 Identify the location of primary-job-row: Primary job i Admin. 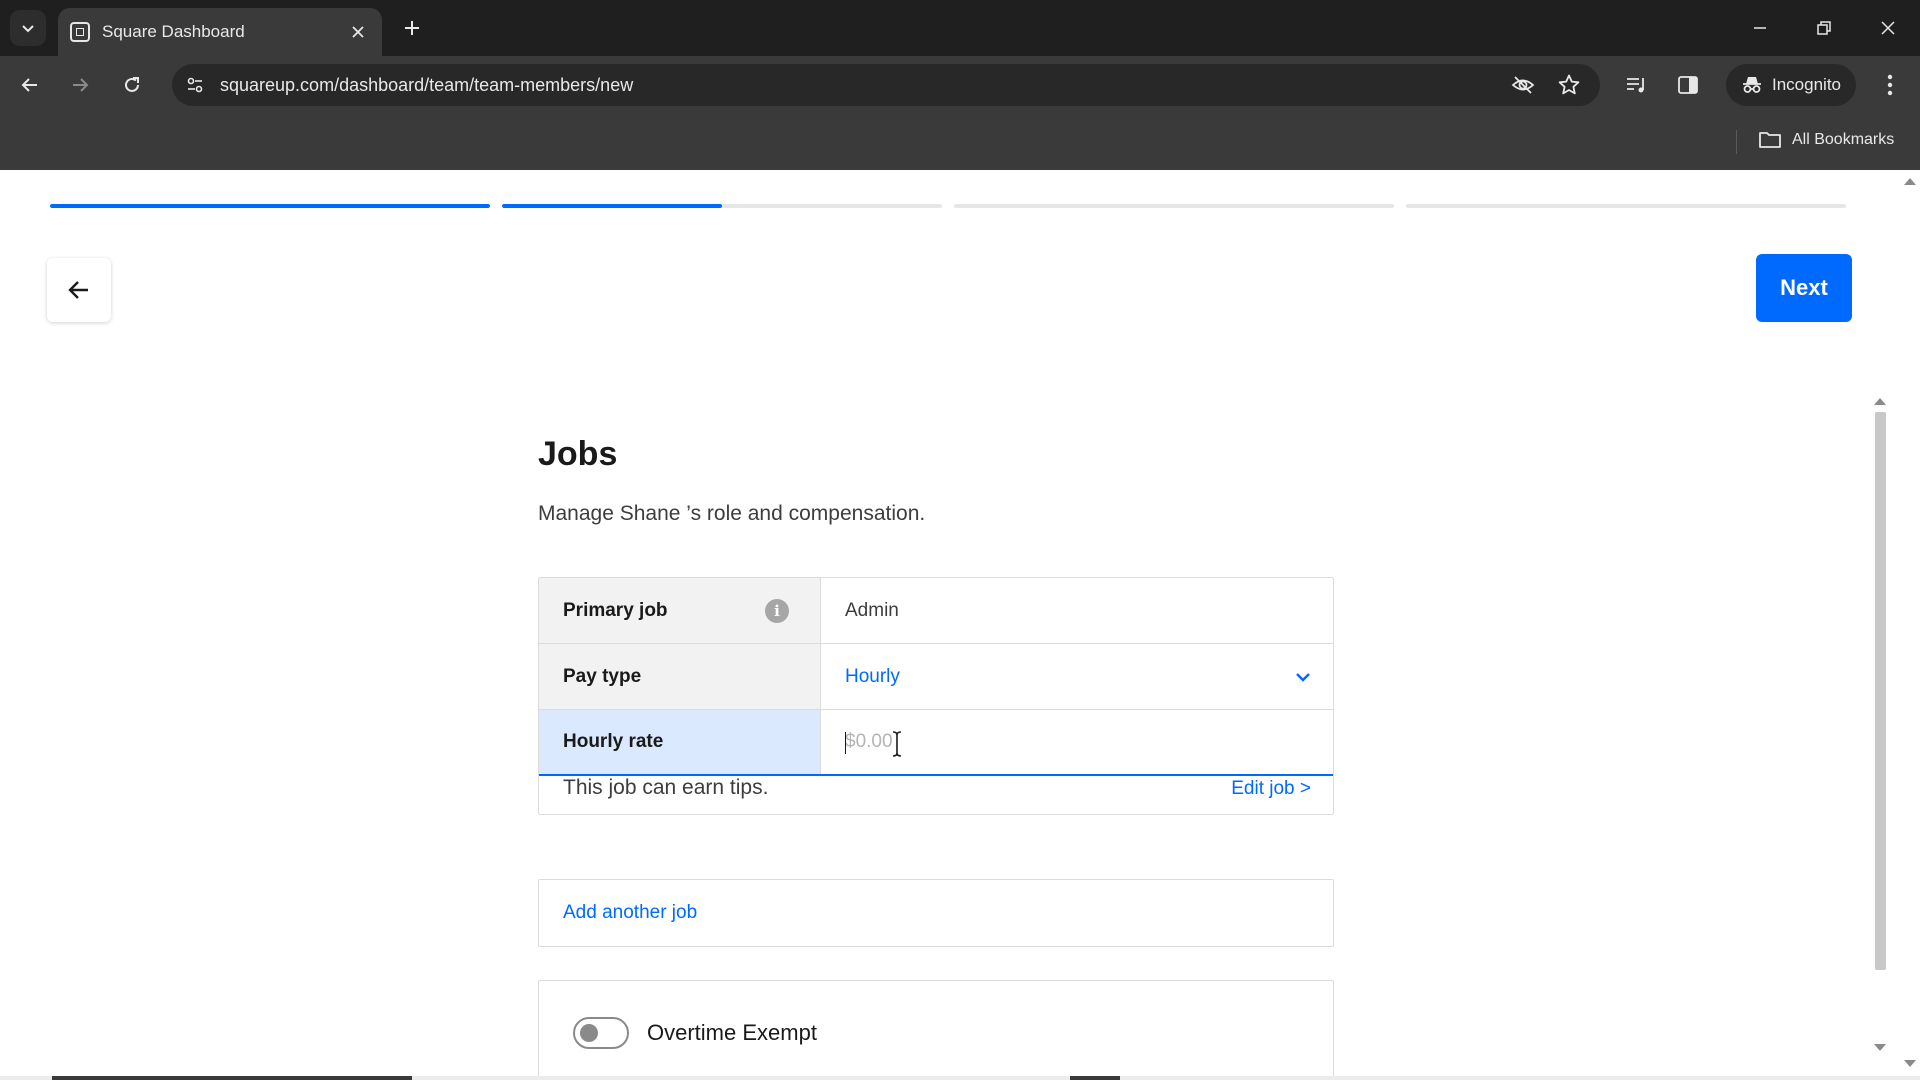
(936, 611).